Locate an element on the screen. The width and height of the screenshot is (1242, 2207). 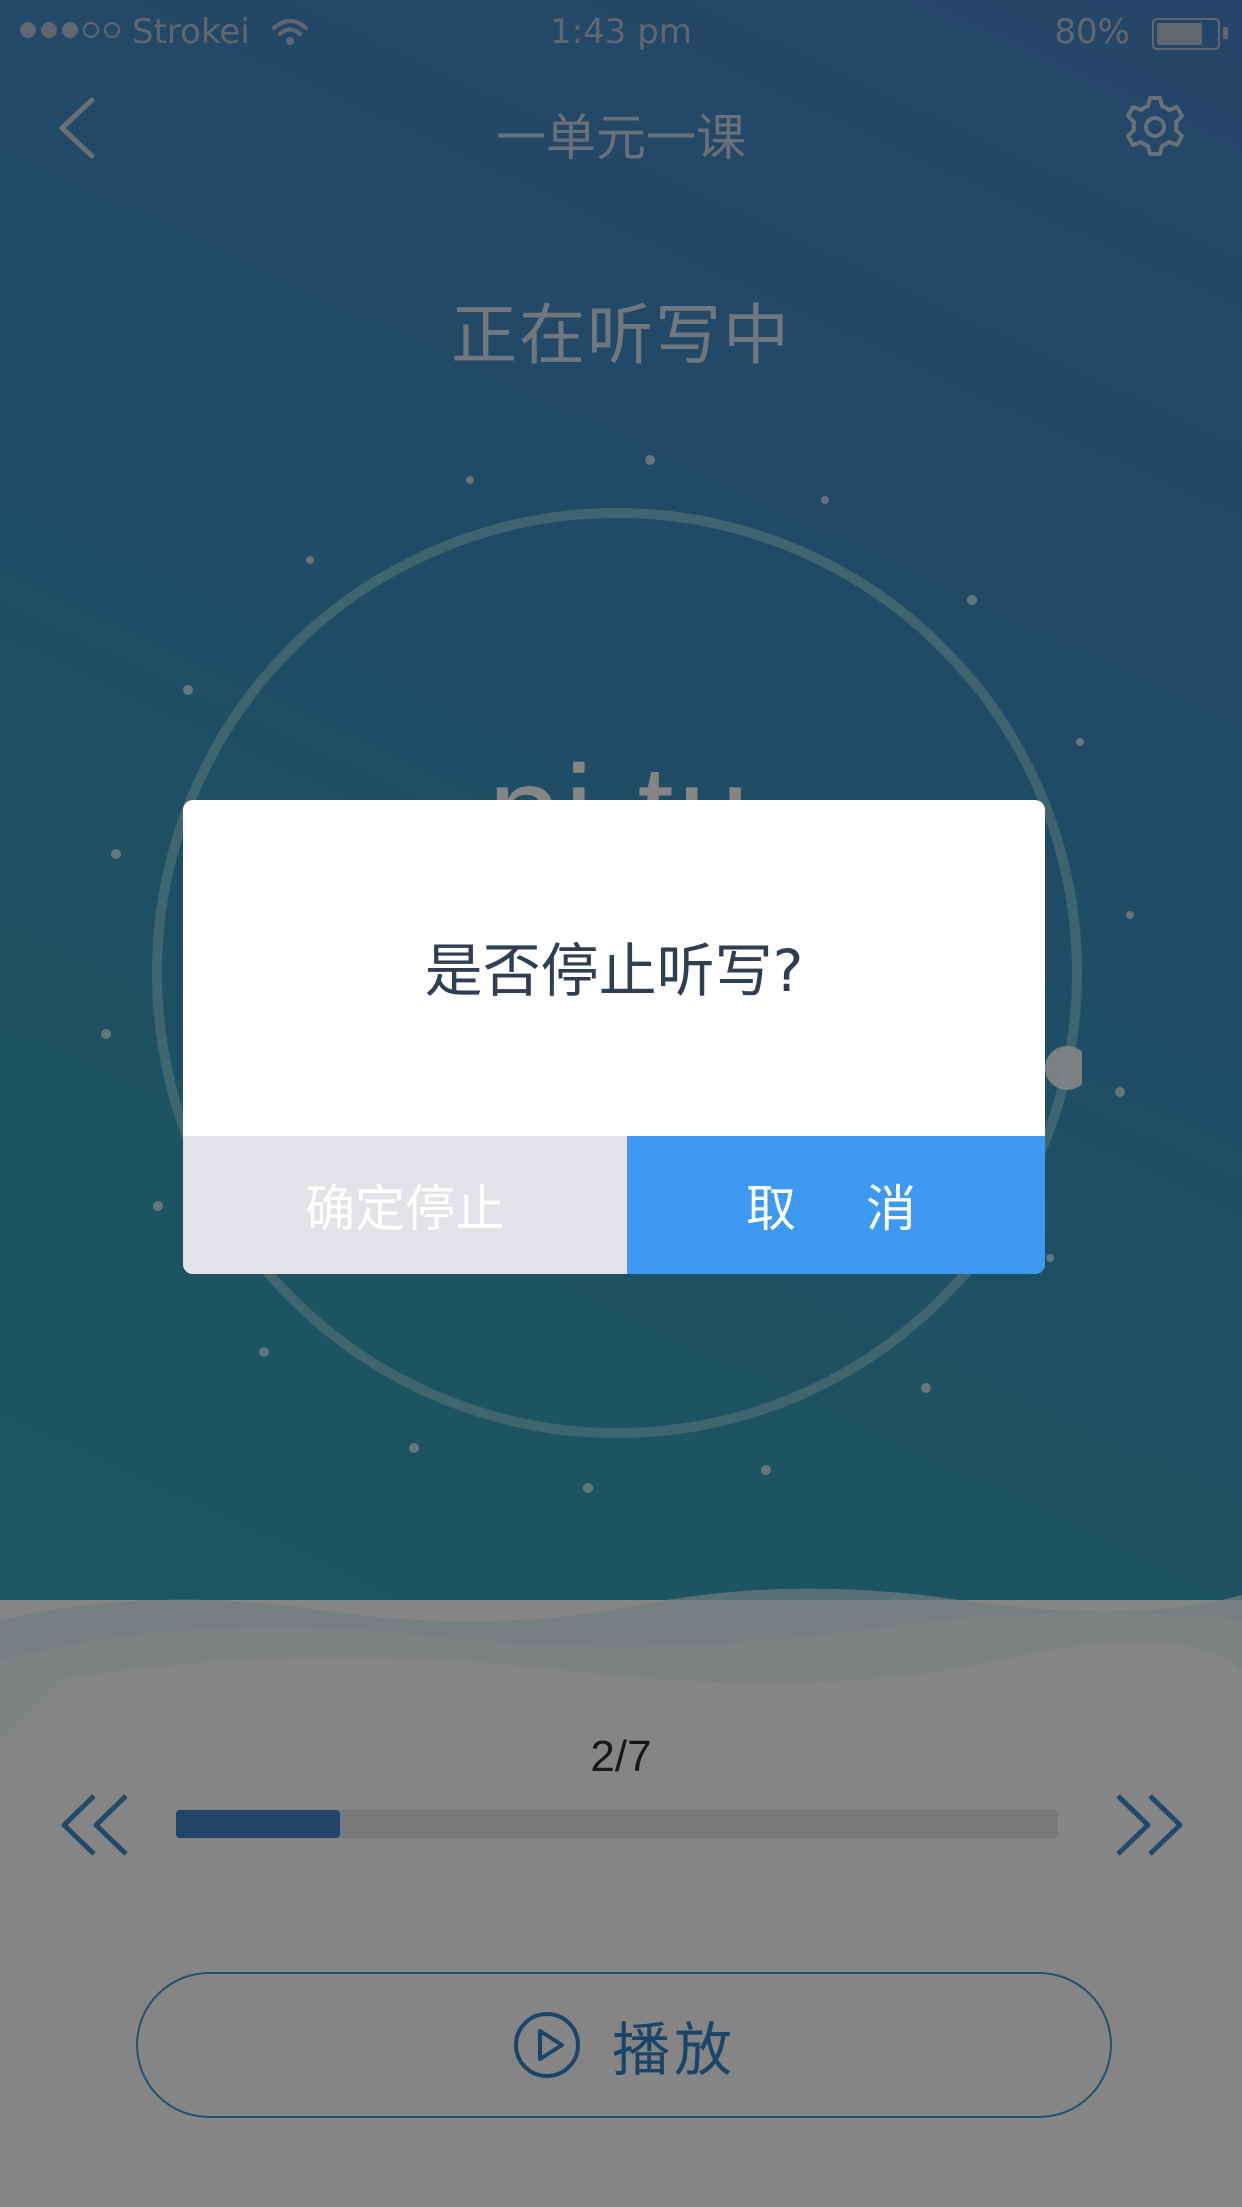
stop-dictation-dialog: 是否停止听写? 确定停止 取 消 is located at coordinates (614, 1037).